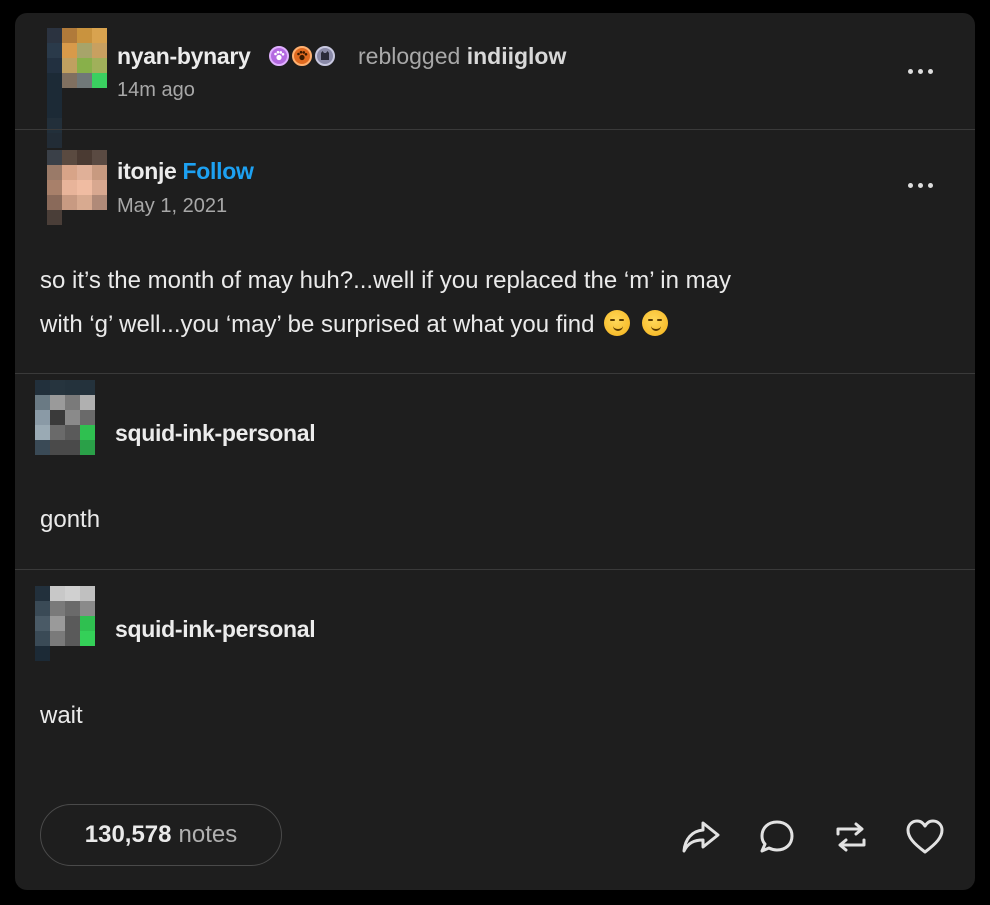 This screenshot has width=990, height=905. What do you see at coordinates (925, 837) in the screenshot?
I see `like-icon` at bounding box center [925, 837].